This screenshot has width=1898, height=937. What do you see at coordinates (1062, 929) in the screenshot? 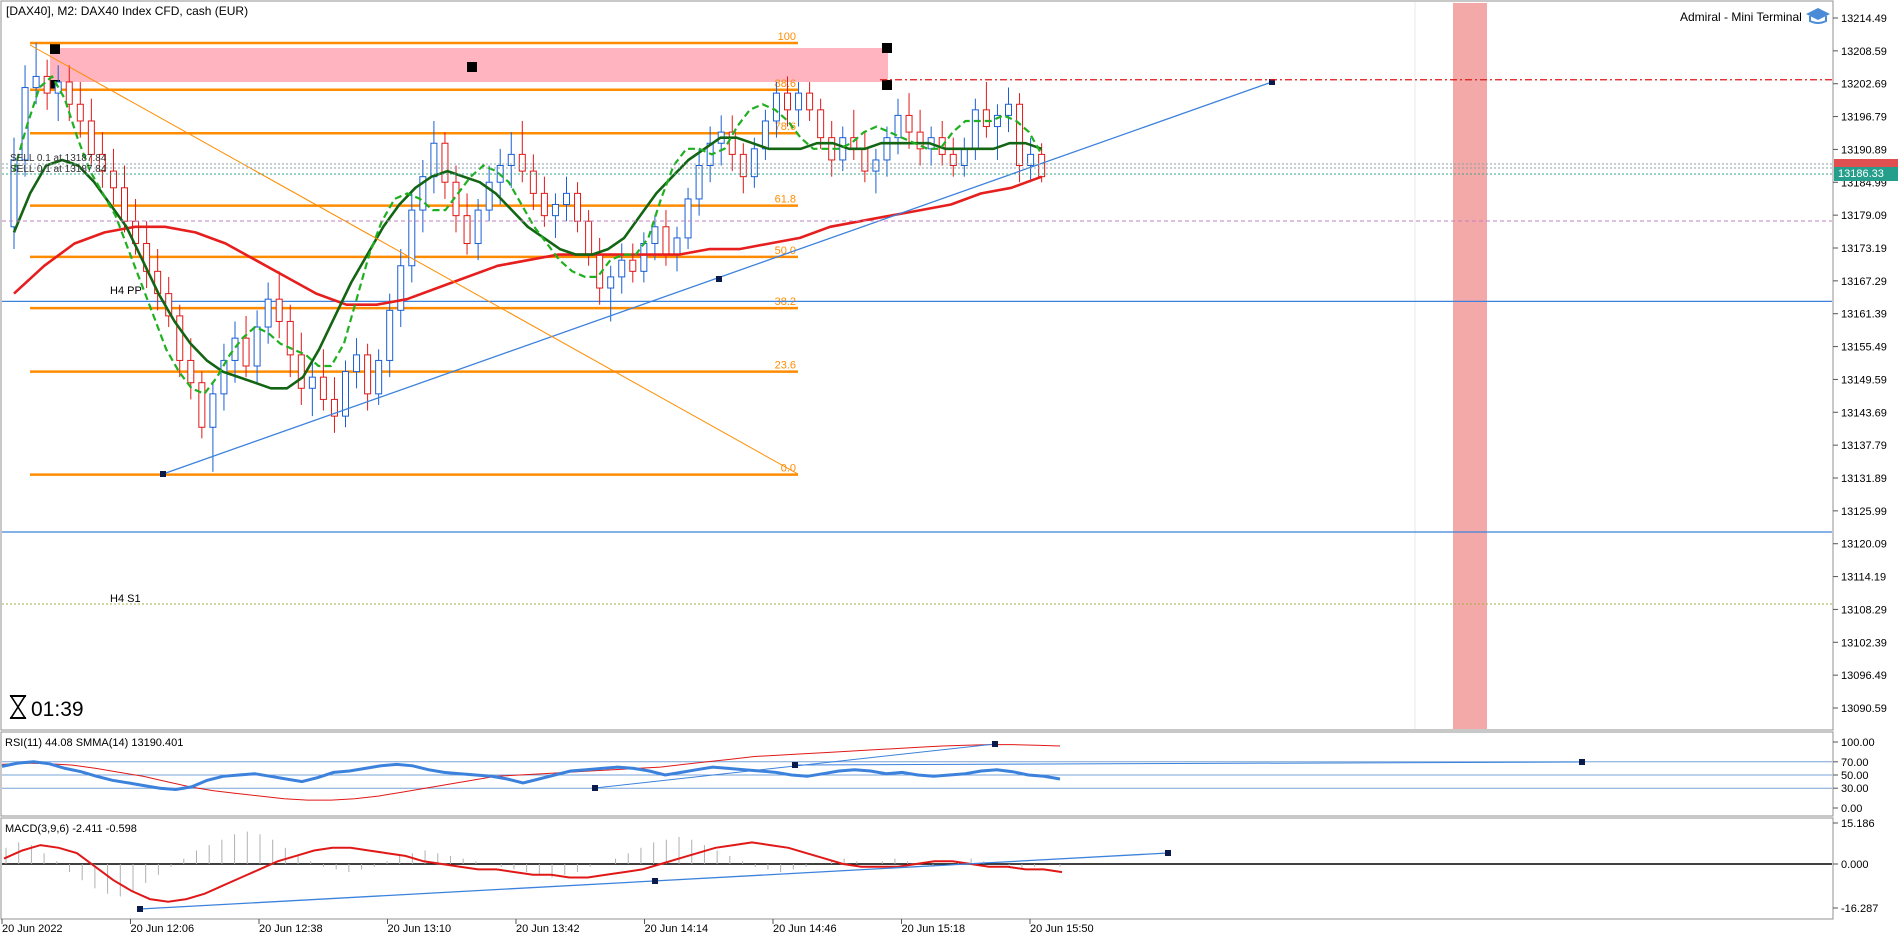
I see `time-tick-label: 20 Jun 15:50` at bounding box center [1062, 929].